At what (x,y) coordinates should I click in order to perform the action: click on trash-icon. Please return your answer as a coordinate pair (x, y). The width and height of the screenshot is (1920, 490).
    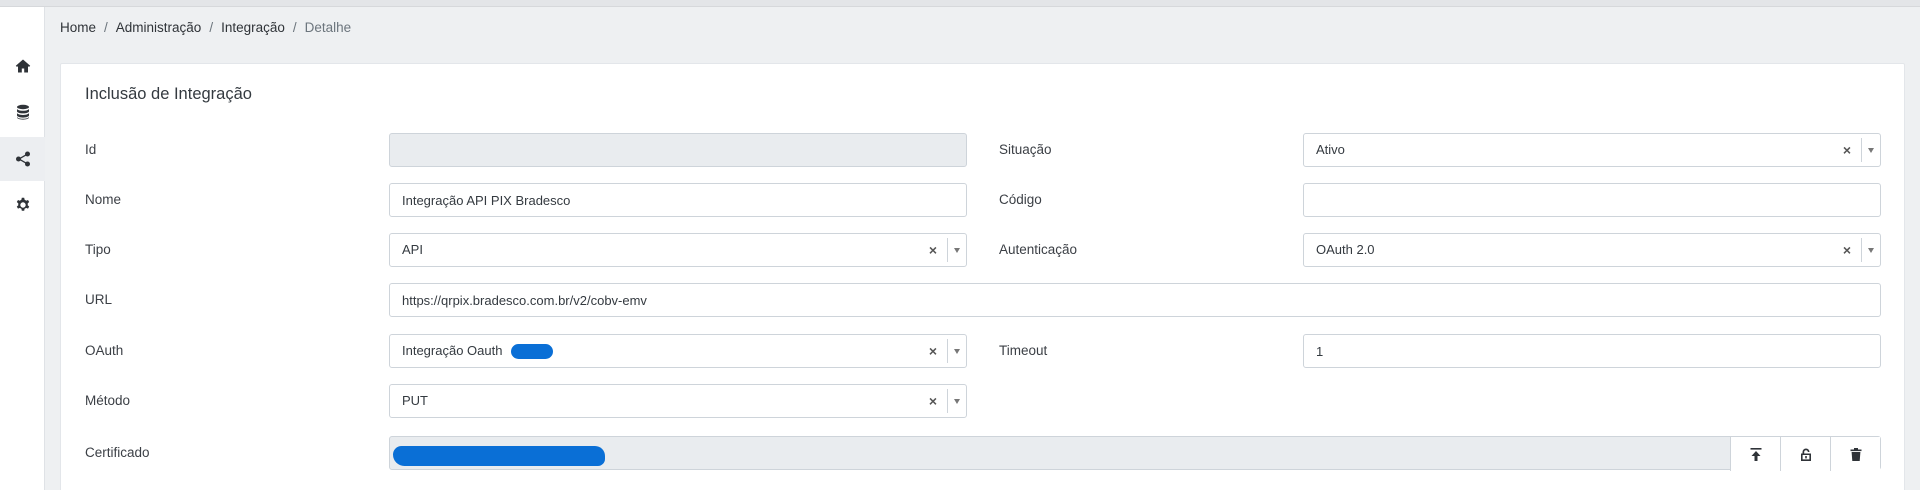
    Looking at the image, I should click on (1855, 454).